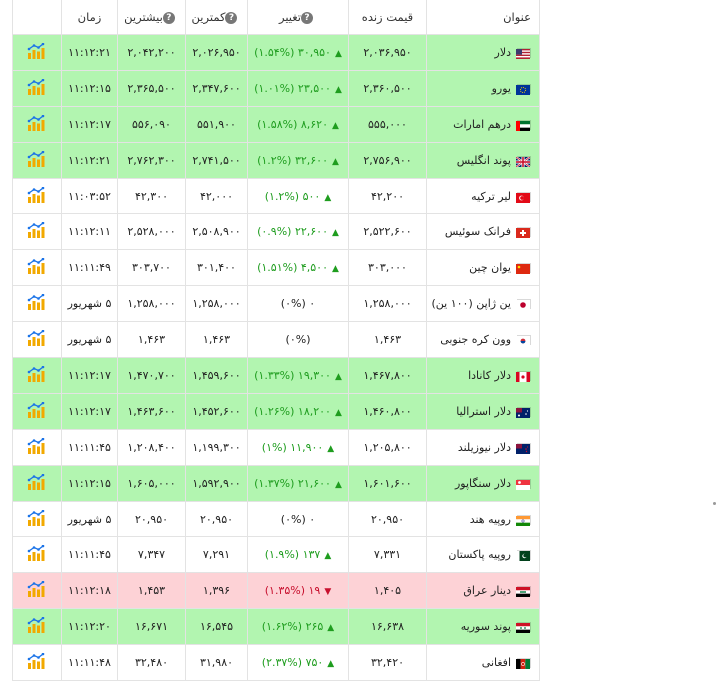  What do you see at coordinates (89, 519) in the screenshot?
I see `time-cell: ۵ شهریور` at bounding box center [89, 519].